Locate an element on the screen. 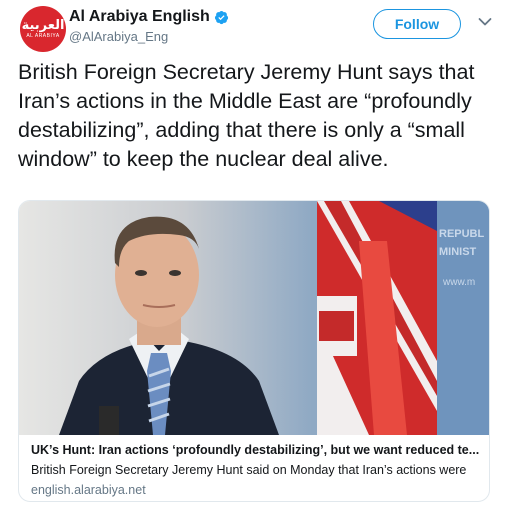  card-image-sign-line3: www.m is located at coordinates (458, 282).